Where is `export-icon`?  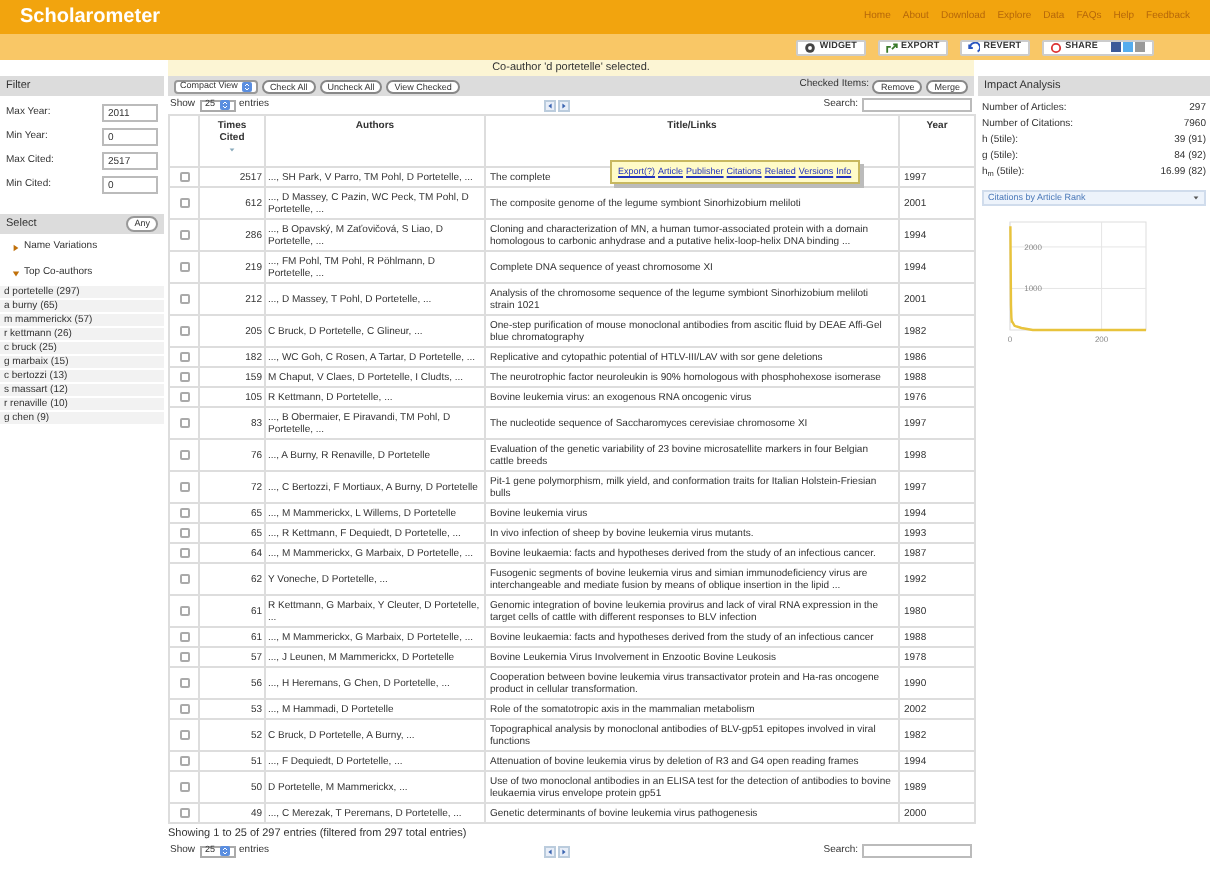 export-icon is located at coordinates (891, 47).